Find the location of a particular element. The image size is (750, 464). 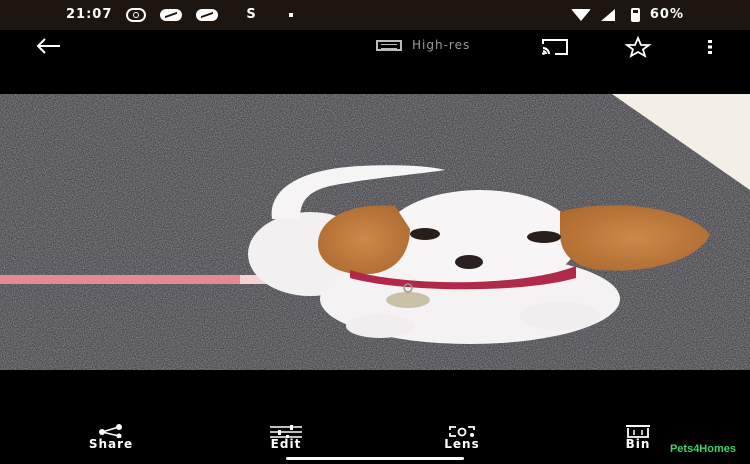

wifi-icon is located at coordinates (580, 14).